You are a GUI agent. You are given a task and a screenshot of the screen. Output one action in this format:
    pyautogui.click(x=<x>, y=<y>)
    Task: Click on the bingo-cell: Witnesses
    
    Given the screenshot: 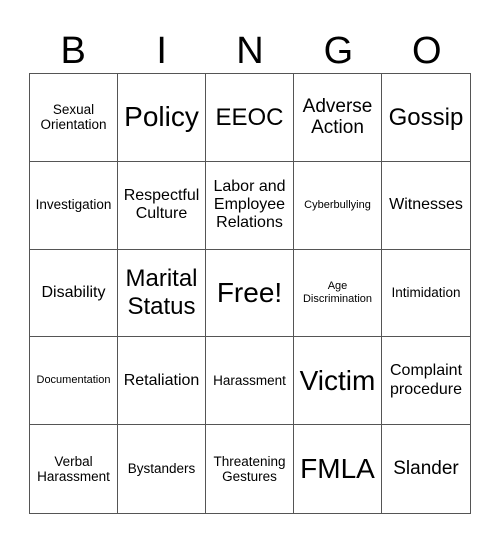 What is the action you would take?
    pyautogui.click(x=426, y=206)
    